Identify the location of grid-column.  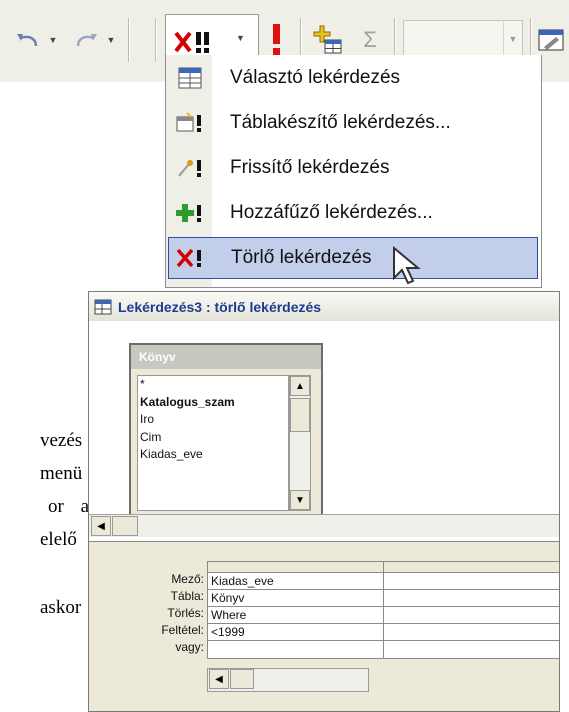
(471, 610).